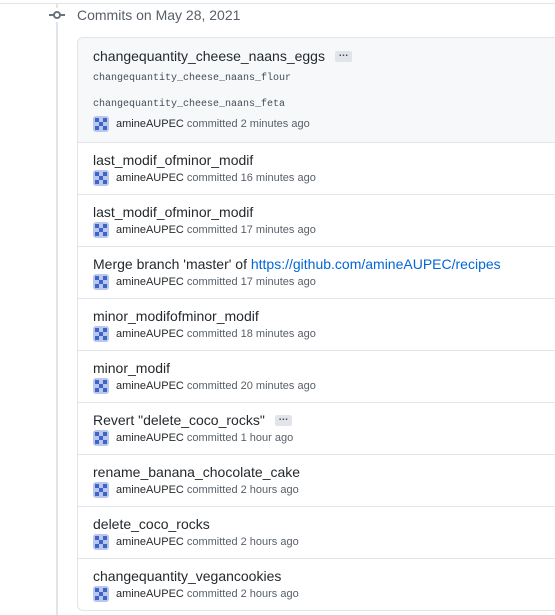 The width and height of the screenshot is (555, 615). I want to click on git-commit-icon, so click(57, 15).